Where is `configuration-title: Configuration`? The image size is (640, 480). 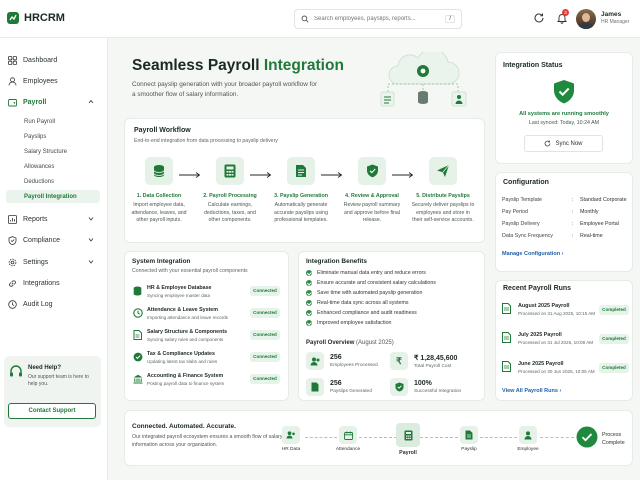
configuration-title: Configuration is located at coordinates (526, 182).